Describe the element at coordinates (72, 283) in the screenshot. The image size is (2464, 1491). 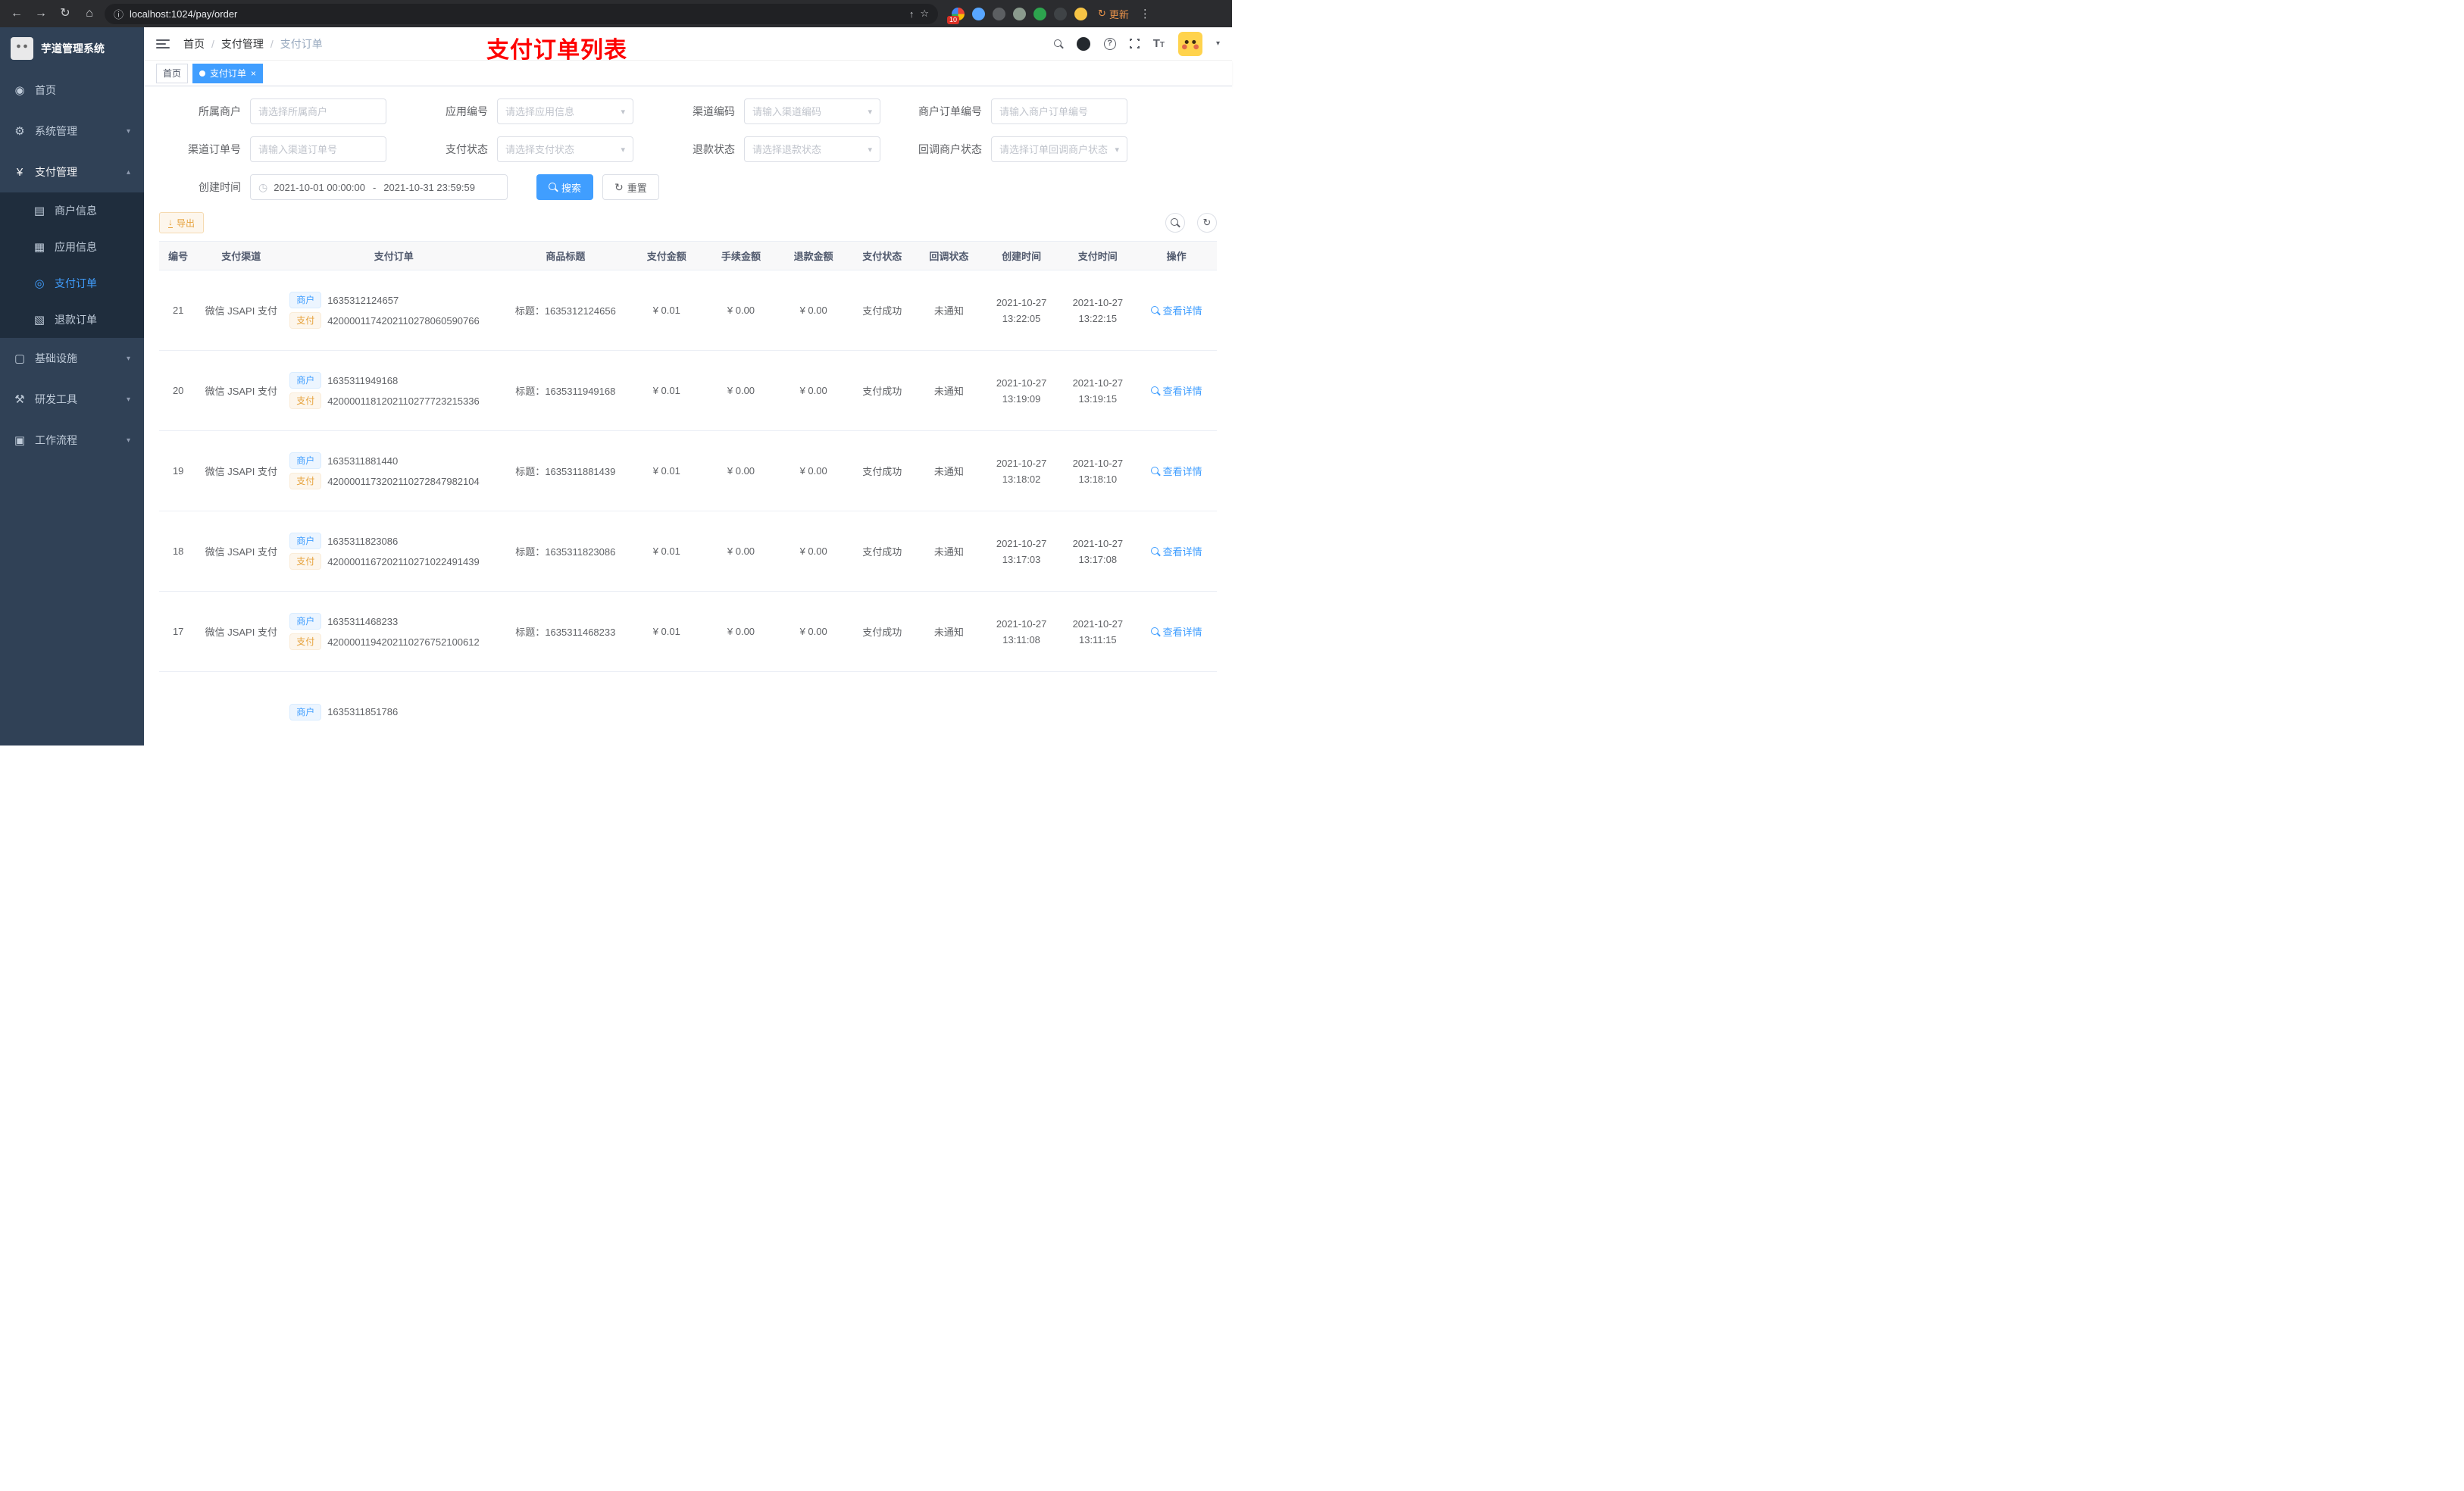
I see `sidebar-item-pay-order: ◎ 支付订单` at that location.